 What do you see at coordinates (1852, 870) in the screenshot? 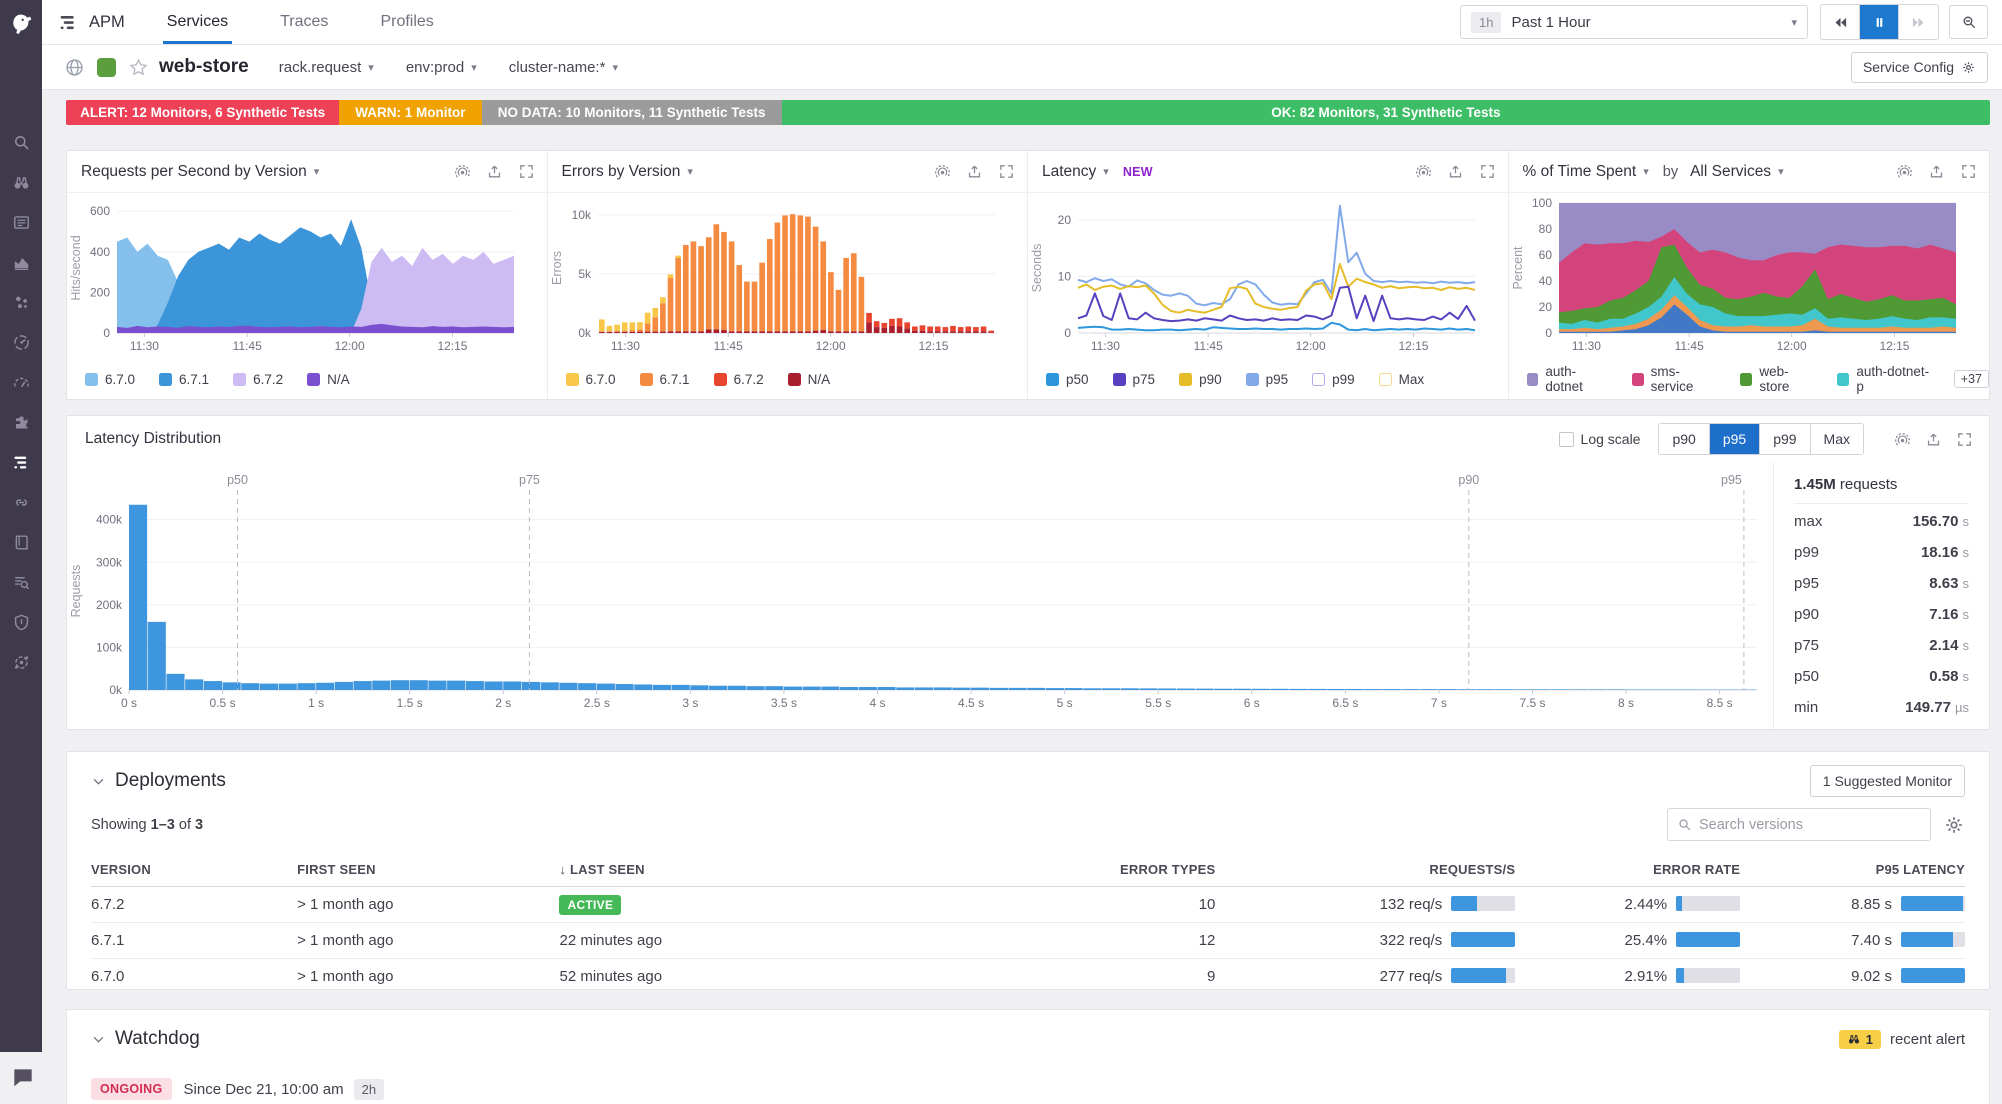
I see `column-header: P95 LATENCY` at bounding box center [1852, 870].